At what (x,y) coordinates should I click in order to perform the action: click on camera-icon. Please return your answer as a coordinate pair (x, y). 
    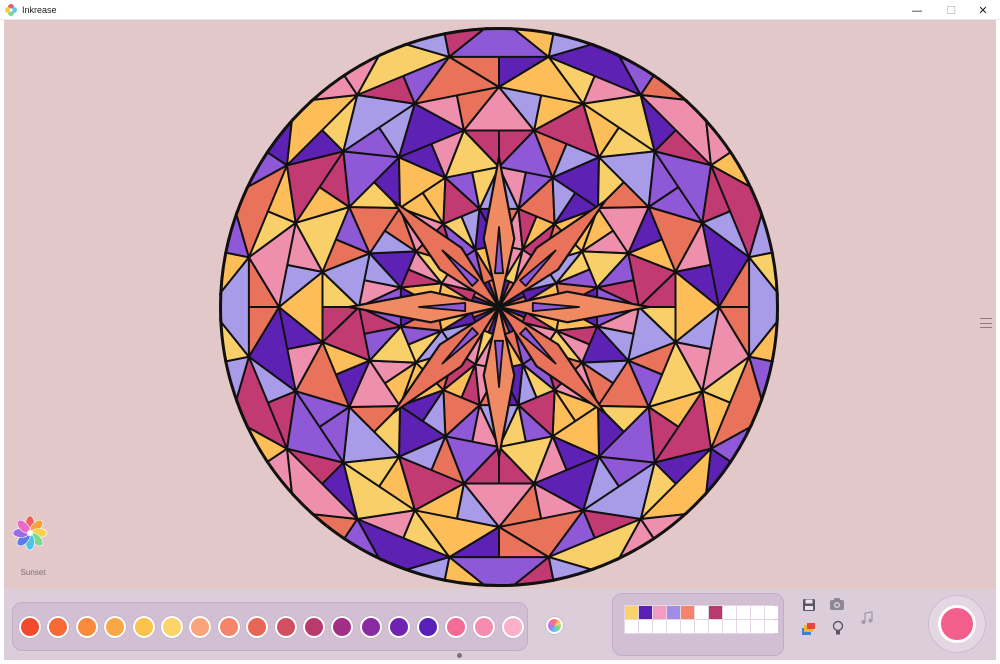
    Looking at the image, I should click on (837, 604).